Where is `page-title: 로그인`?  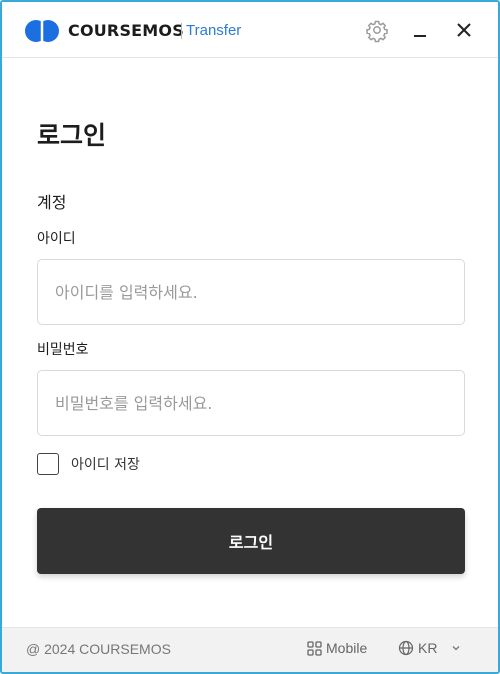 page-title: 로그인 is located at coordinates (72, 135).